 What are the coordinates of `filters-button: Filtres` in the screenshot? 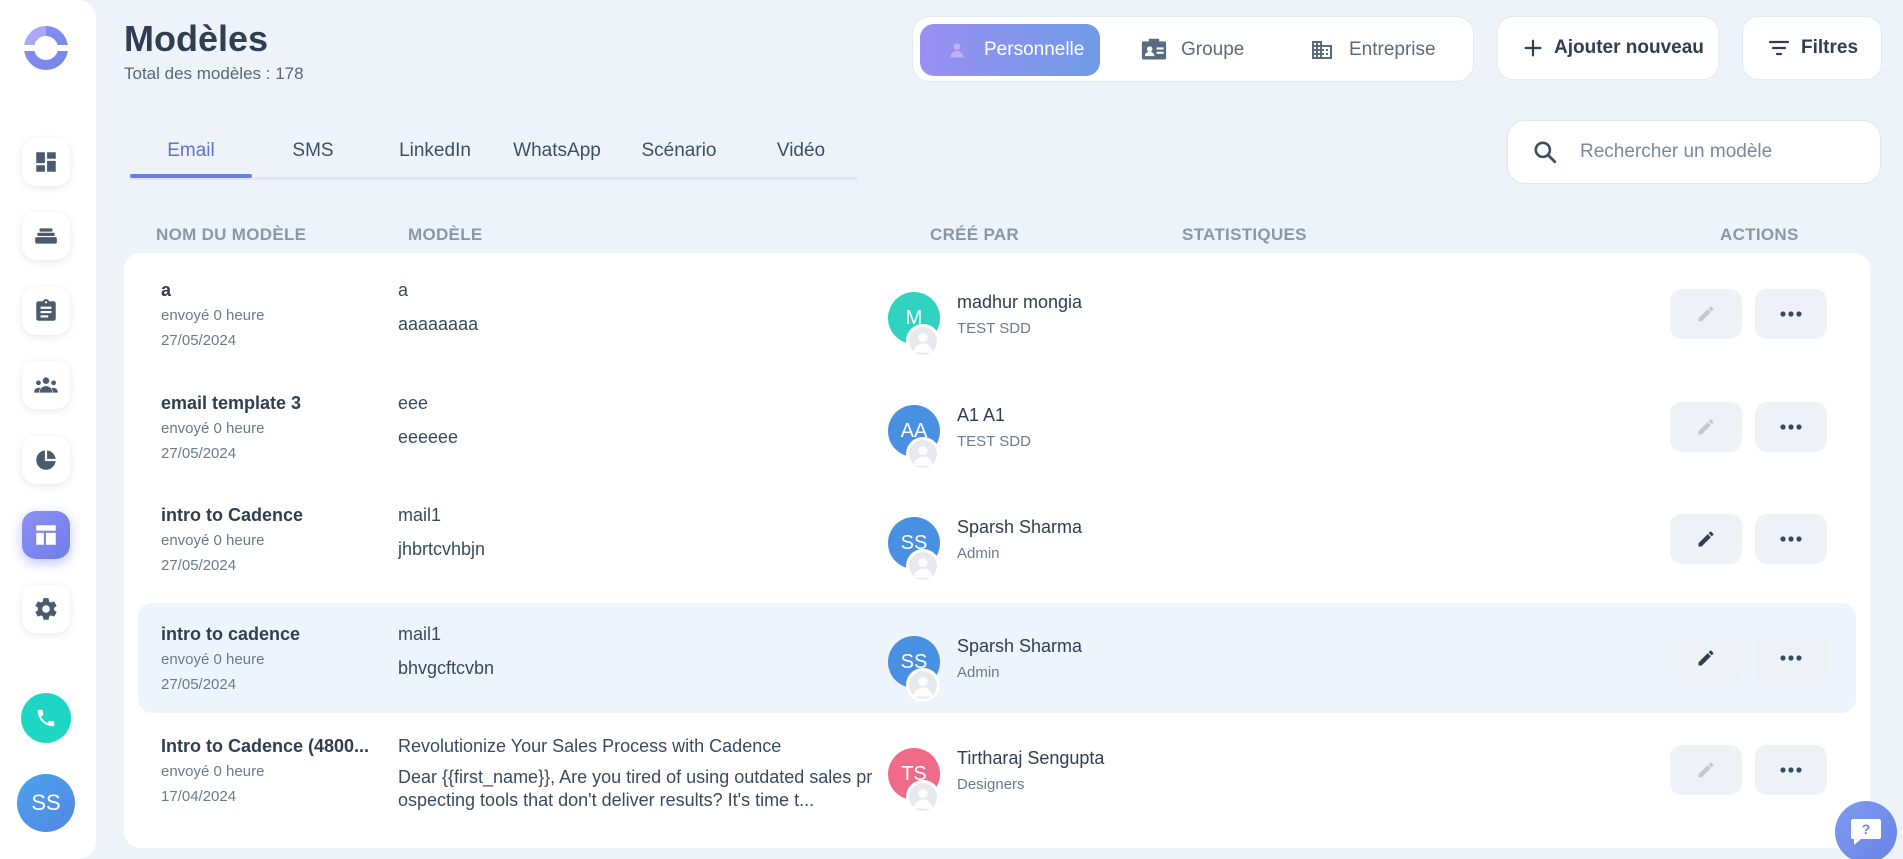 It's located at (1812, 48).